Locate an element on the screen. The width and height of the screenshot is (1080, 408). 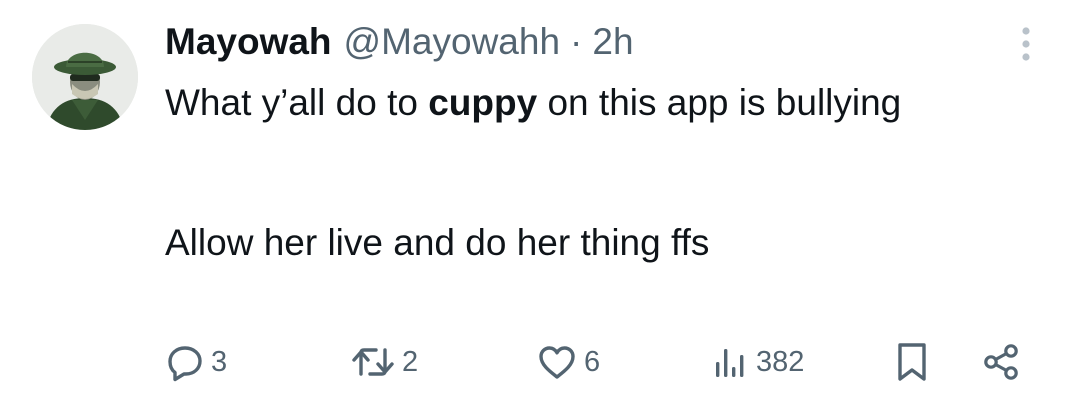
repost-icon is located at coordinates (373, 362).